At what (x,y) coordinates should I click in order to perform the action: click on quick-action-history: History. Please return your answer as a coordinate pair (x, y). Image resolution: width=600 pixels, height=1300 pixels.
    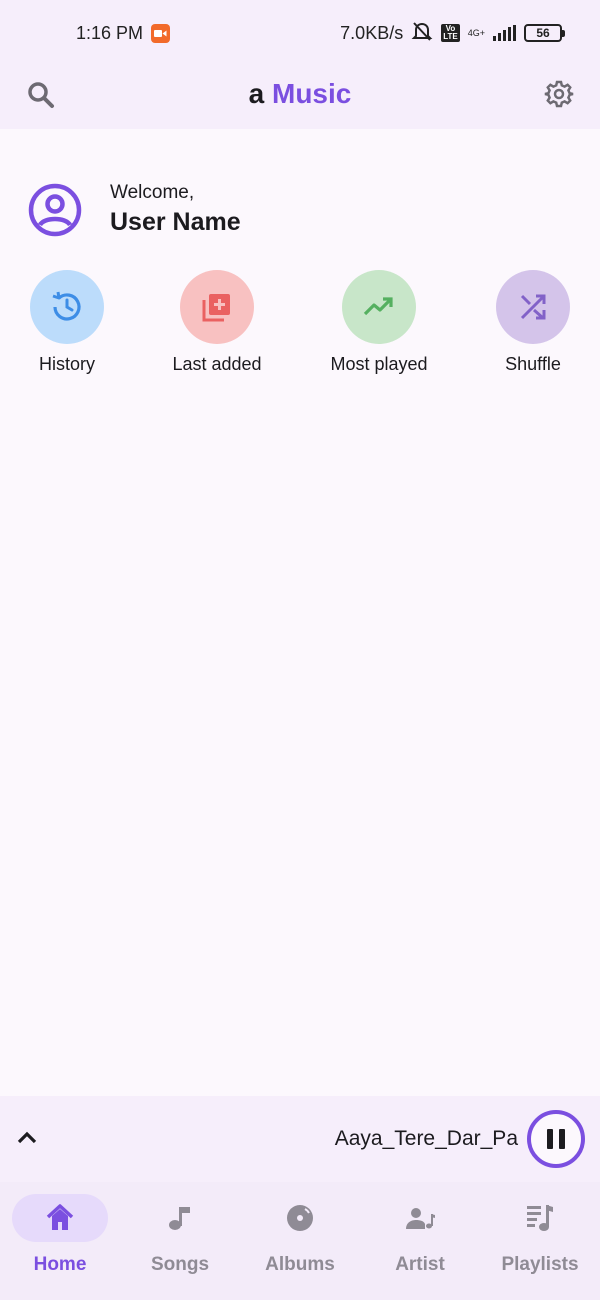
    Looking at the image, I should click on (68, 322).